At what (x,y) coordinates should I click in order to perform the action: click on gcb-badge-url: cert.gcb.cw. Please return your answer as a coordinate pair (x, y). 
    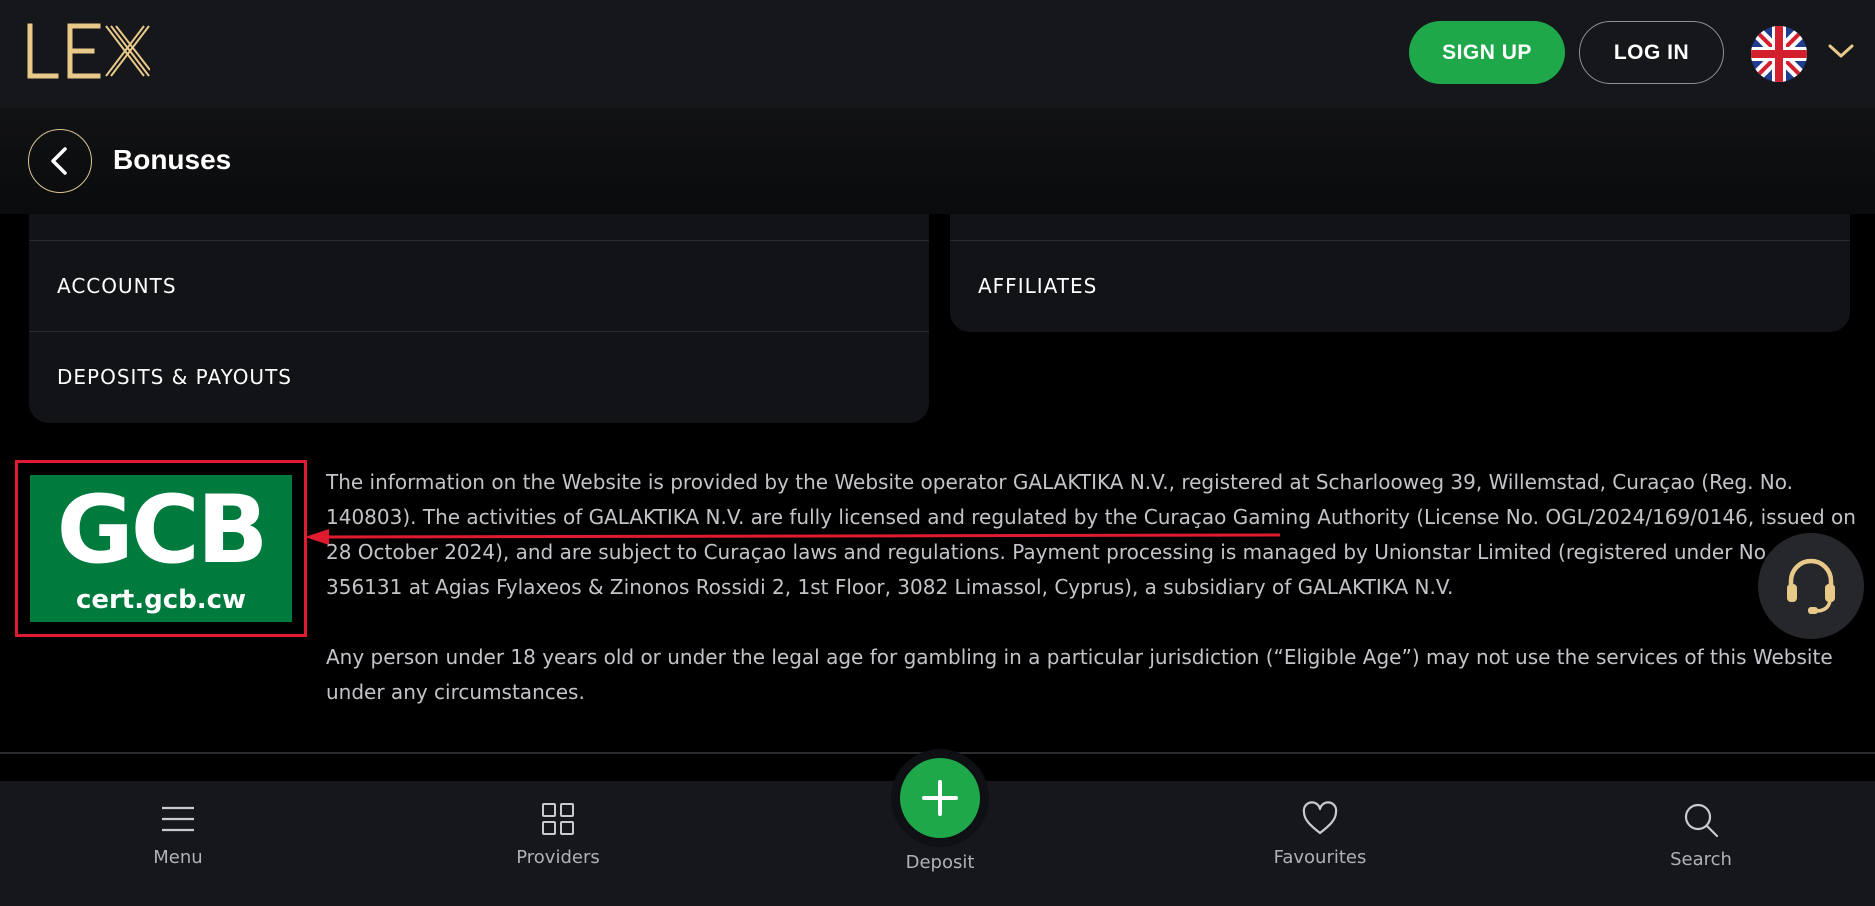
    Looking at the image, I should click on (161, 600).